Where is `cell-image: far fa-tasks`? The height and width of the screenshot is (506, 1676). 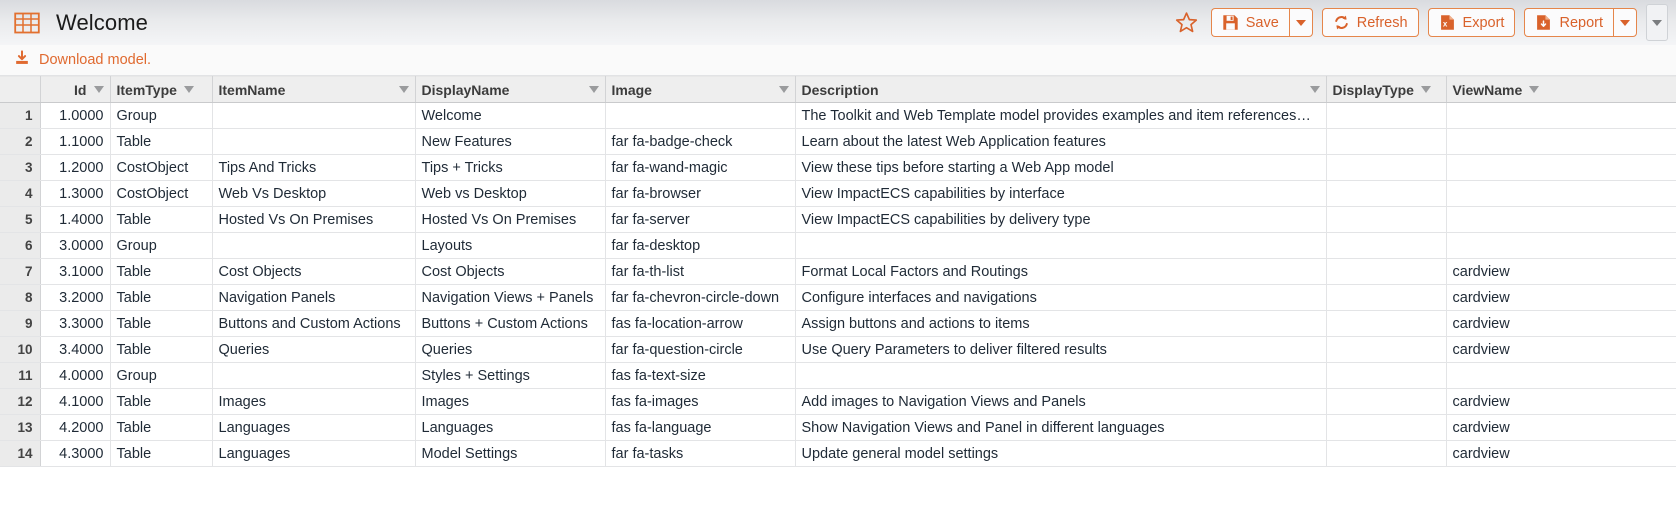 cell-image: far fa-tasks is located at coordinates (700, 453).